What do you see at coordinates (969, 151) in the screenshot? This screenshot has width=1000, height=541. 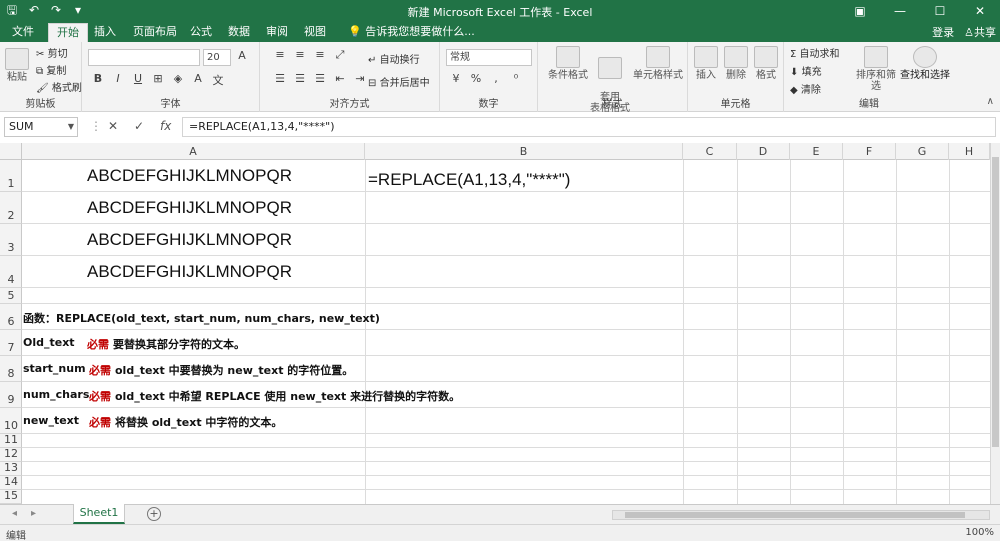 I see `column-header-h: H` at bounding box center [969, 151].